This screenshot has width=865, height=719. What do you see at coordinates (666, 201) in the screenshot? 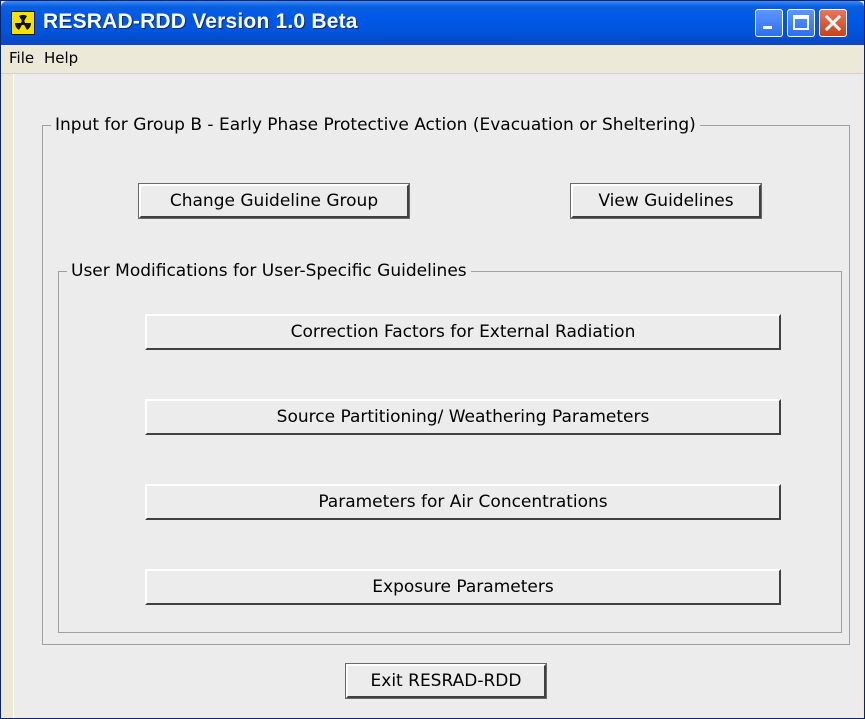
I see `view-guidelines-button: View Guidelines` at bounding box center [666, 201].